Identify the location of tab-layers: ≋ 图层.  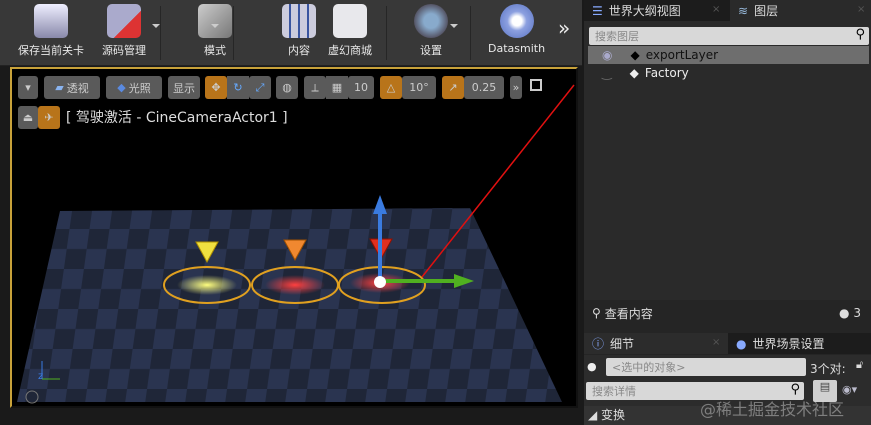
(800, 10).